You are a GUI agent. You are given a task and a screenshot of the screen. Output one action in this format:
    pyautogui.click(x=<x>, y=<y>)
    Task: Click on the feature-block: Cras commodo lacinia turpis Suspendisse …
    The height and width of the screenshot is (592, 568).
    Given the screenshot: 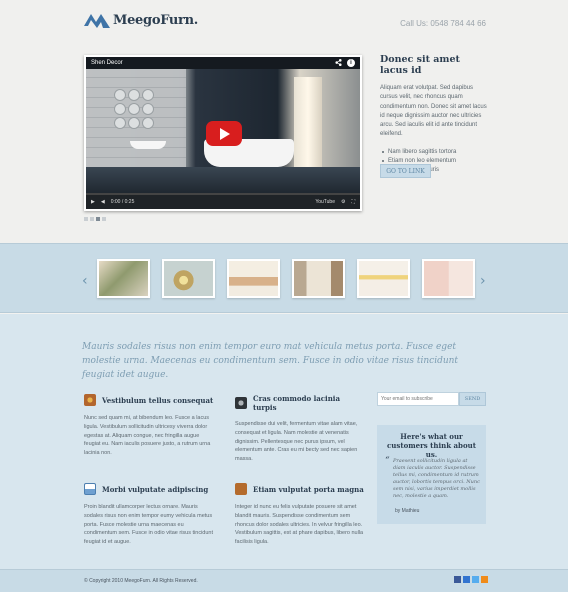 What is the action you would take?
    pyautogui.click(x=300, y=429)
    